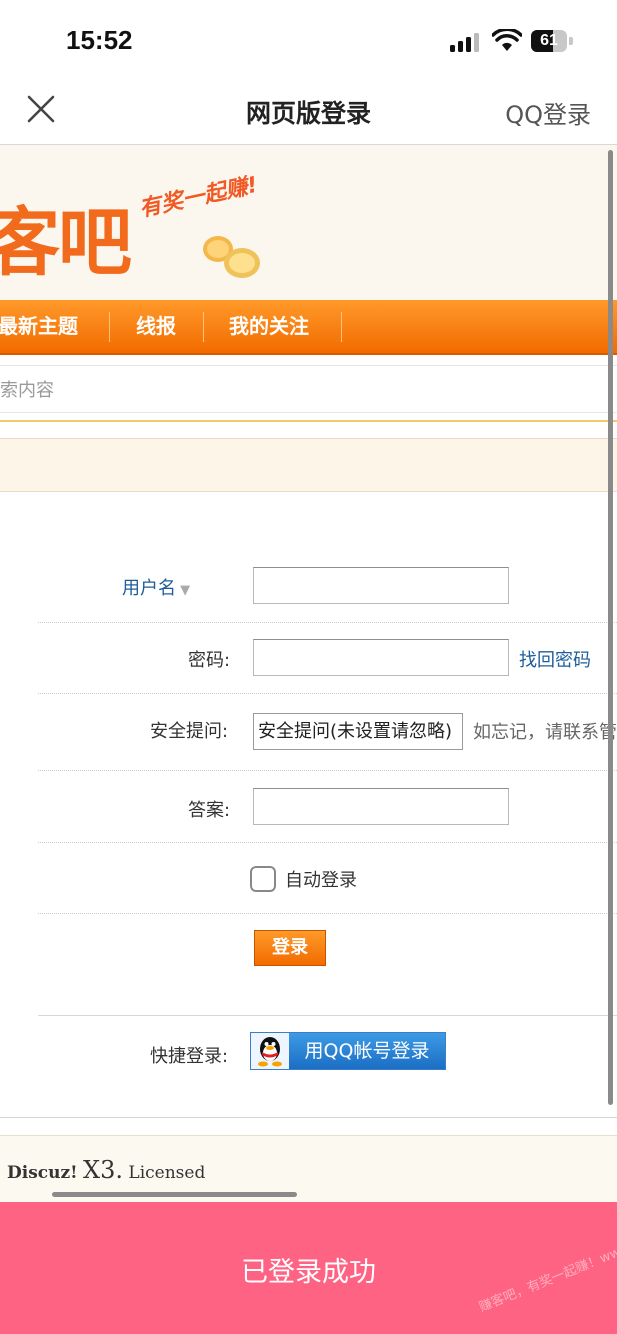 This screenshot has width=617, height=1334. What do you see at coordinates (308, 112) in the screenshot?
I see `nav-bar: 网页版登录 QQ登录` at bounding box center [308, 112].